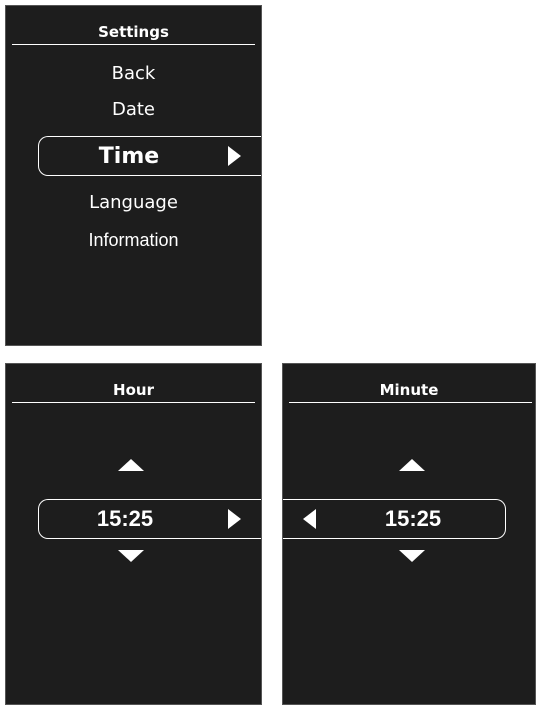 The height and width of the screenshot is (705, 536). I want to click on menu-item-information: Information, so click(133, 240).